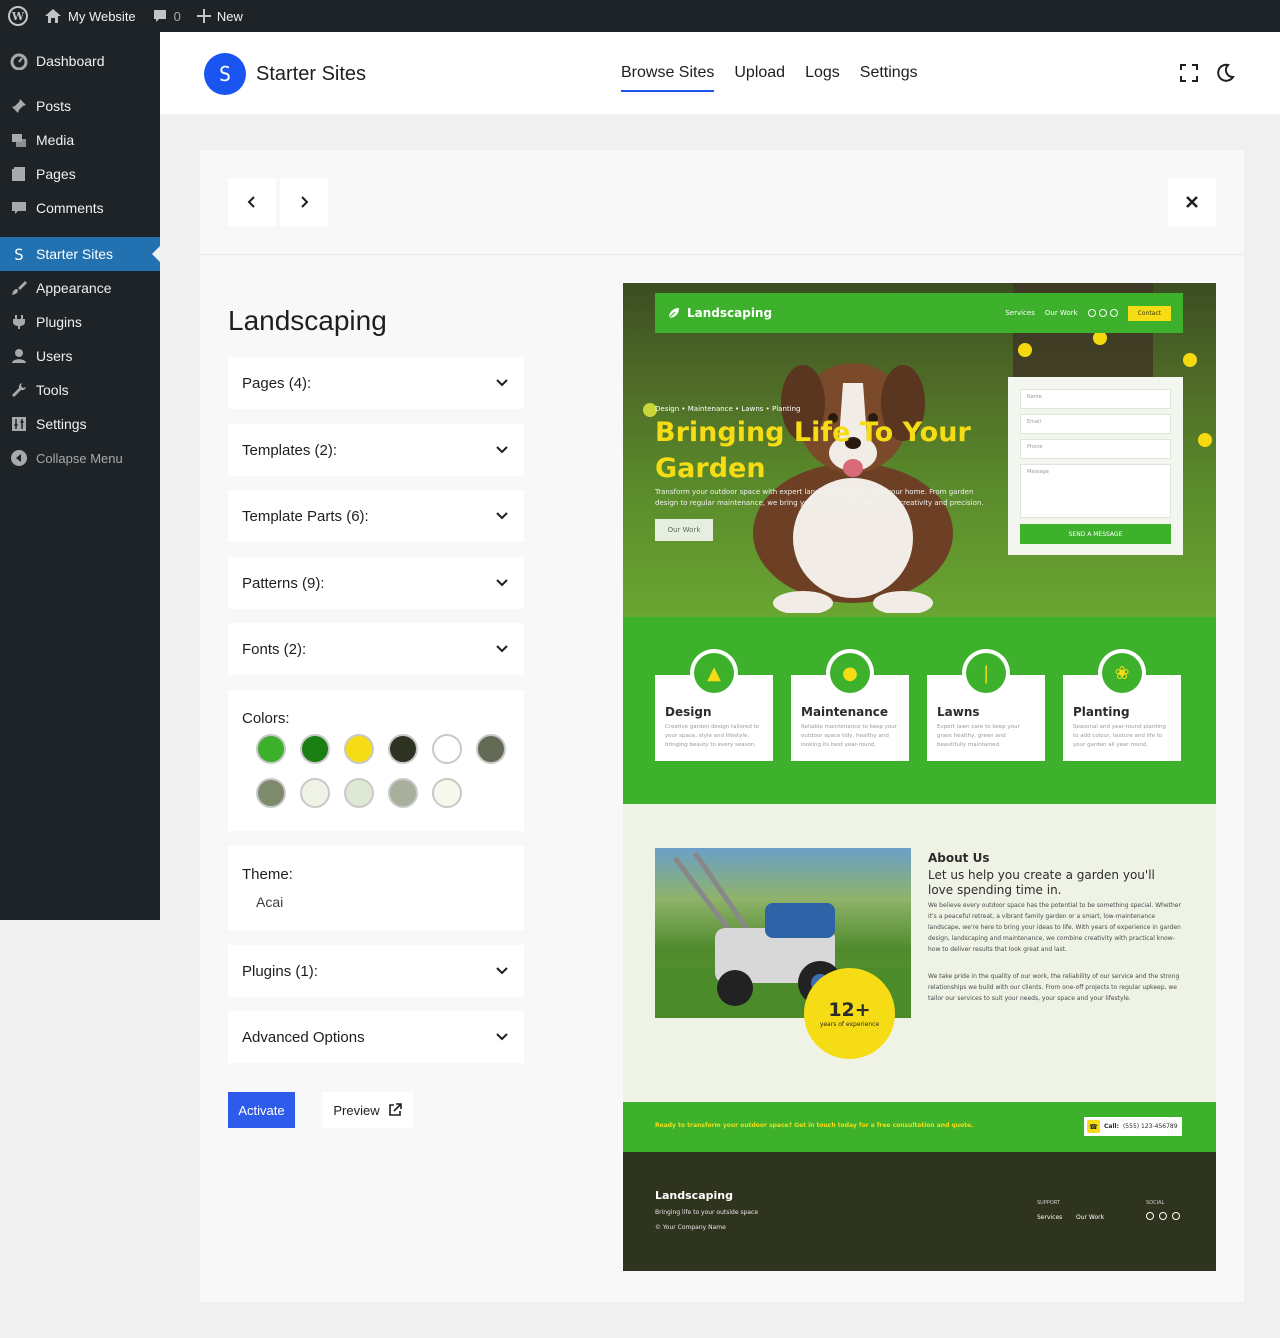 The width and height of the screenshot is (1280, 1338). I want to click on starter-sites-icon: S, so click(19, 254).